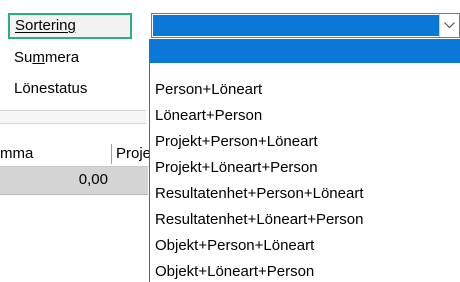 This screenshot has width=460, height=282. I want to click on grid-header: mma Proje, so click(75, 154).